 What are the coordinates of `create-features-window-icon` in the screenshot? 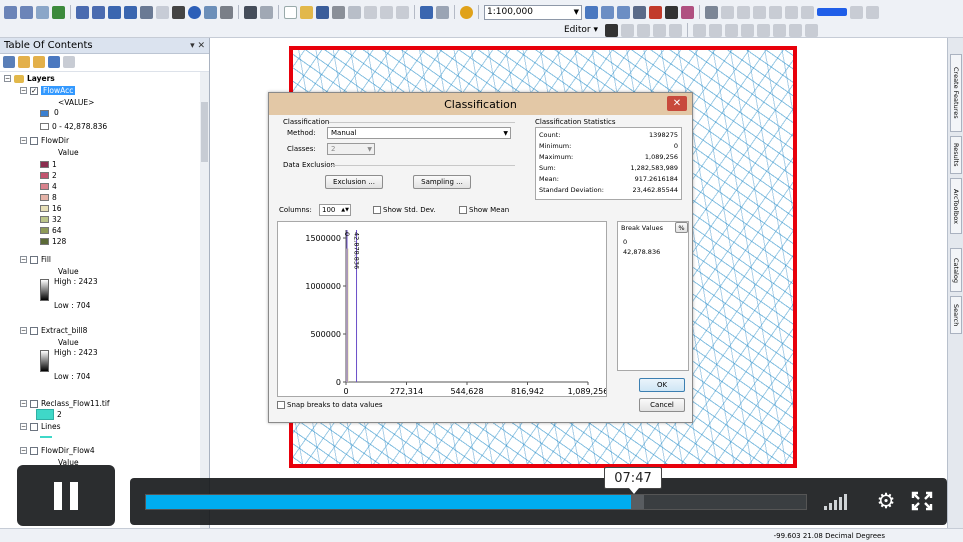 It's located at (812, 30).